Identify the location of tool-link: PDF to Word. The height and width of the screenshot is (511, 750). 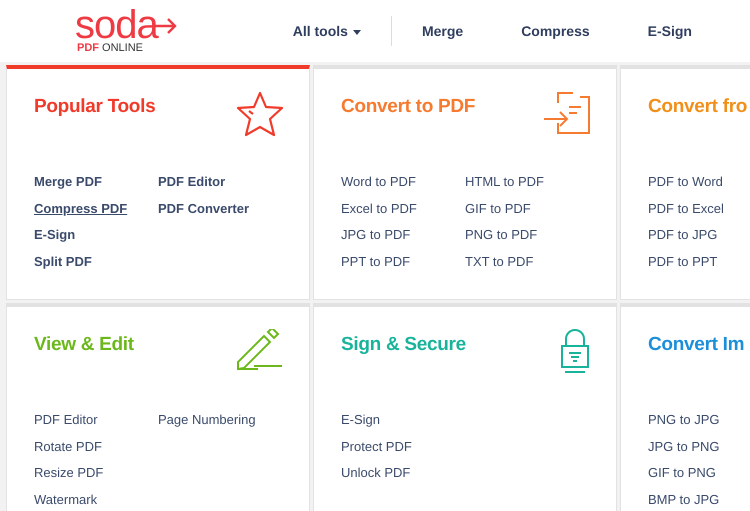
(699, 182).